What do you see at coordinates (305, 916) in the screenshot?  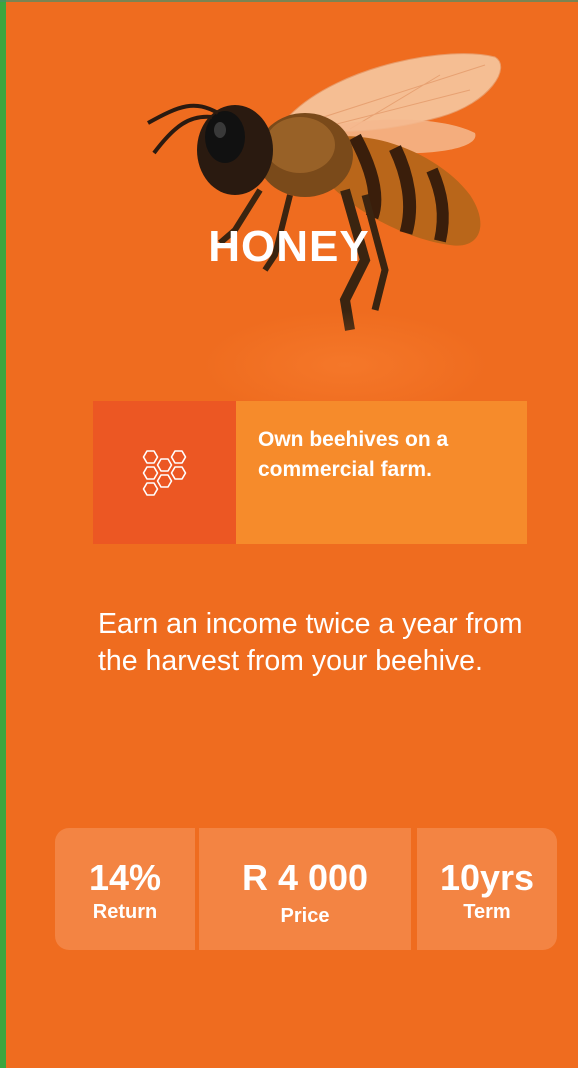 I see `stat-price-label: Price` at bounding box center [305, 916].